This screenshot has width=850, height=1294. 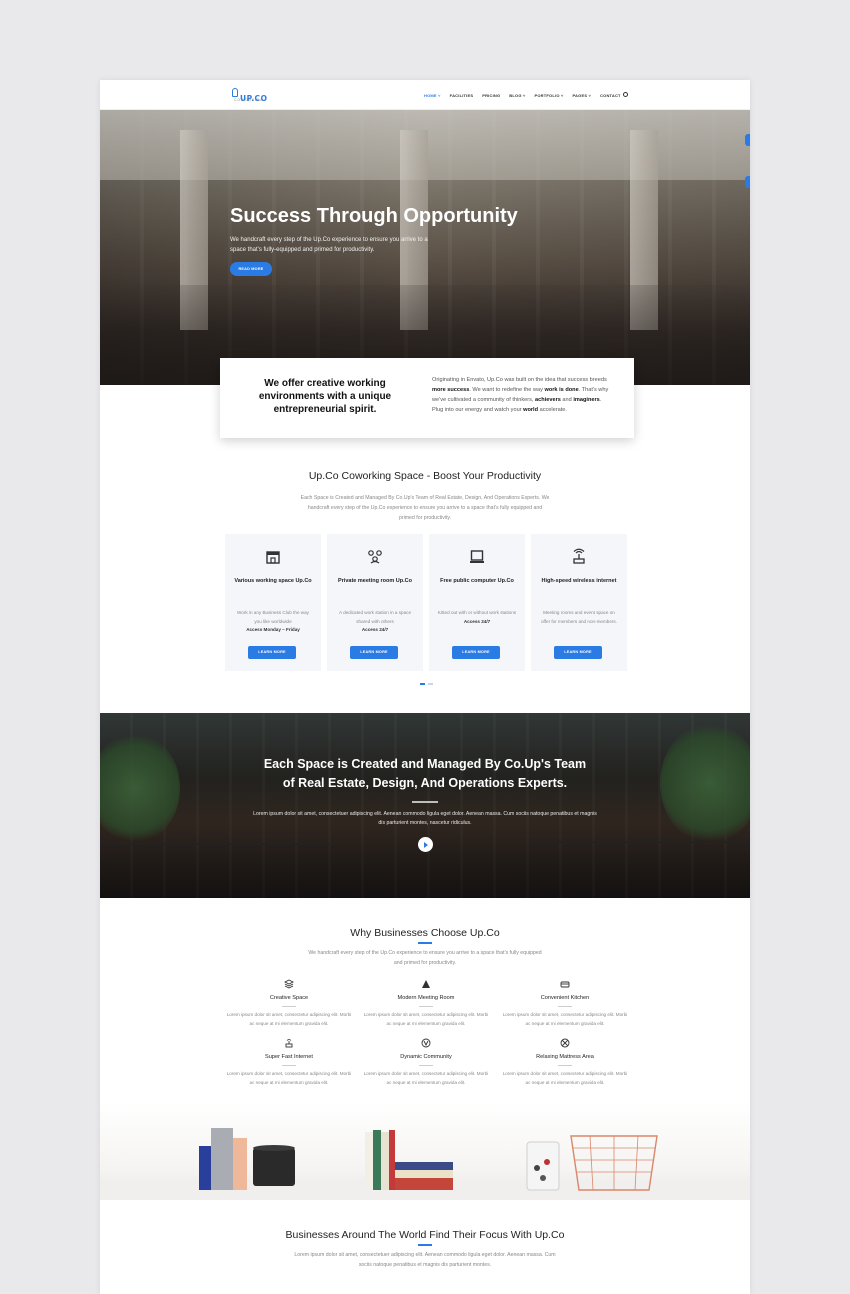 I want to click on feature-title: Convenient Kitchen, so click(x=565, y=998).